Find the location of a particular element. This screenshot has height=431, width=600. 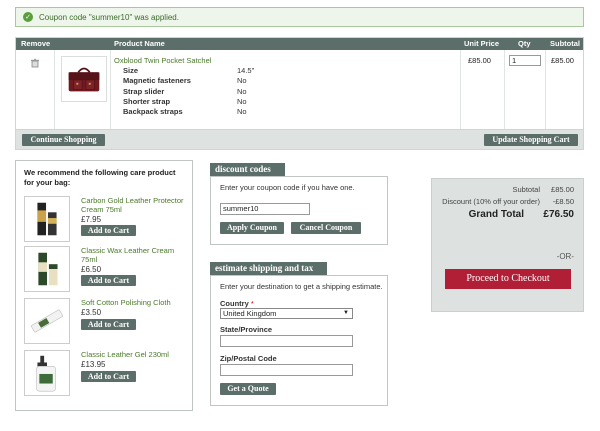

shipping-title: estimate shipping and tax is located at coordinates (268, 269).